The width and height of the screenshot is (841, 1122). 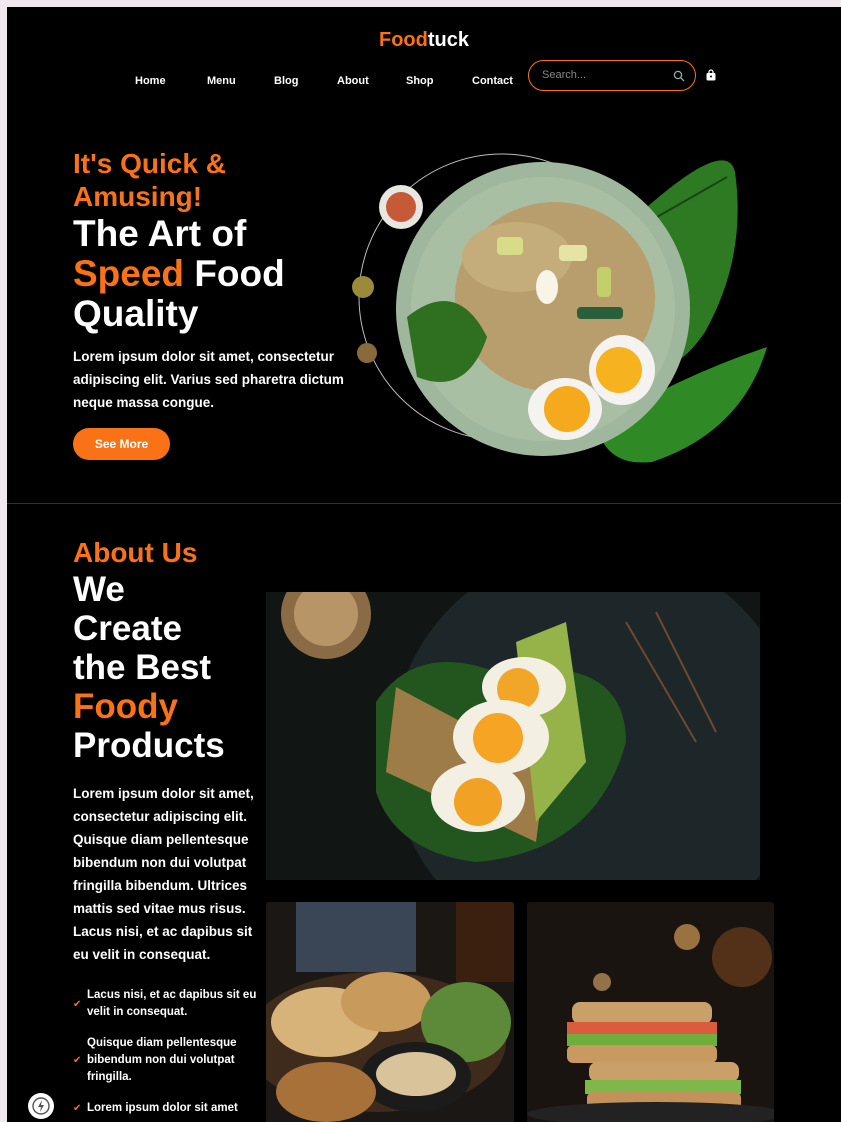 I want to click on about-tagline: About Us, so click(x=135, y=552).